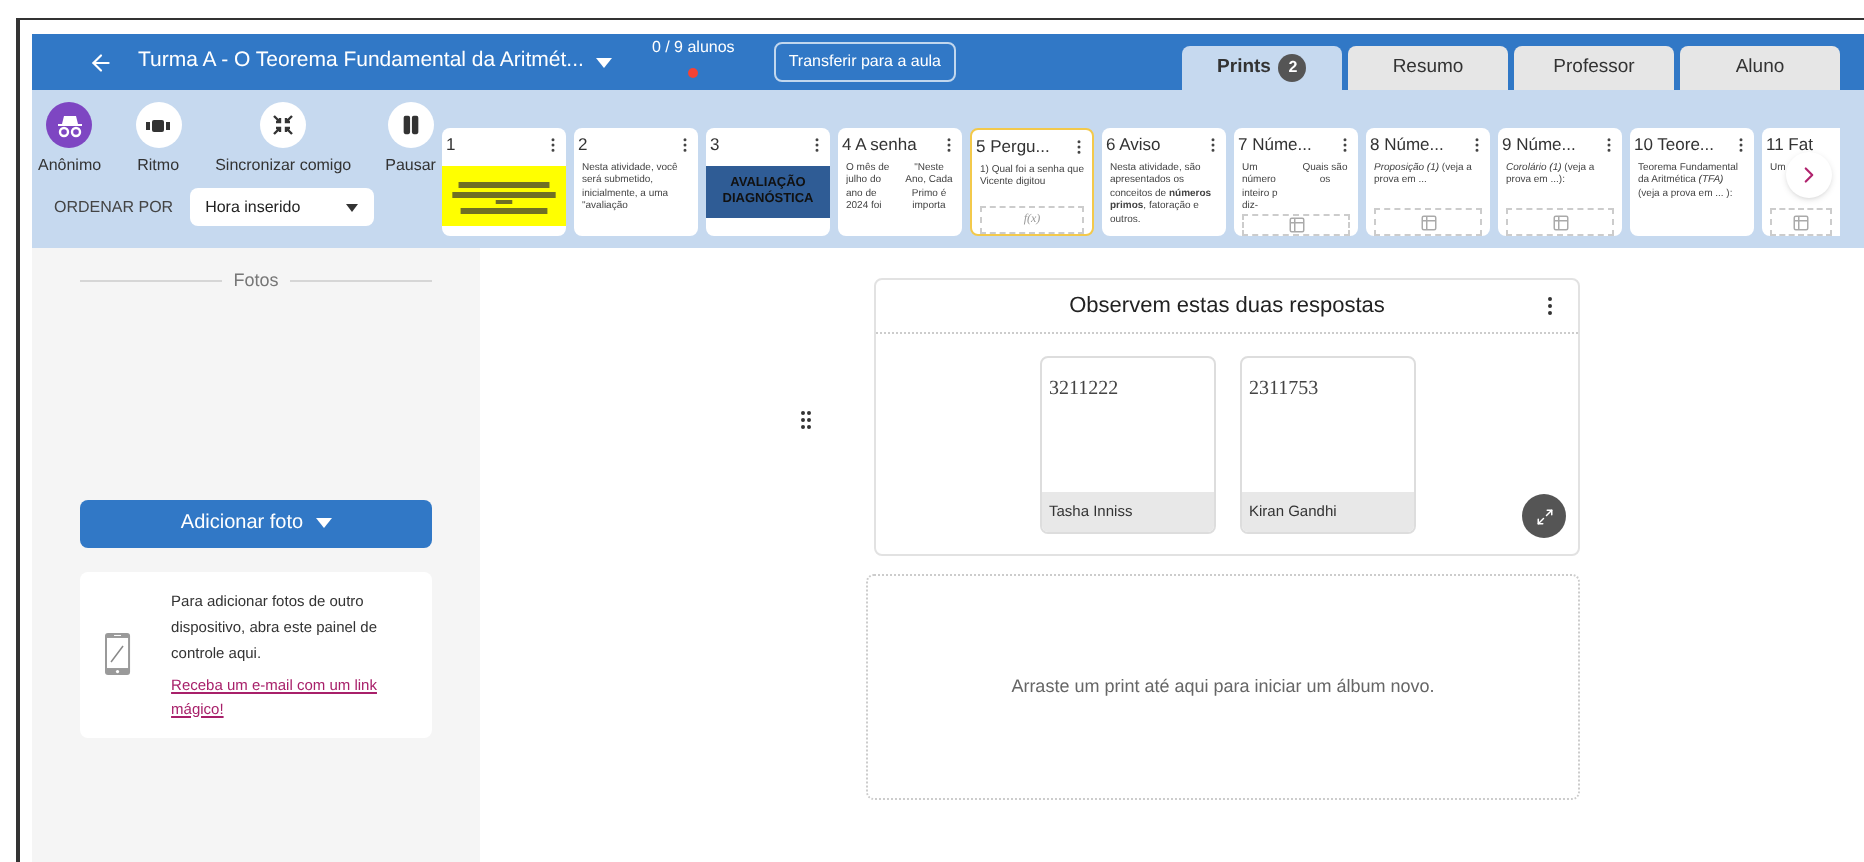 This screenshot has height=862, width=1864. I want to click on slide-title: 4 A senha, so click(879, 145).